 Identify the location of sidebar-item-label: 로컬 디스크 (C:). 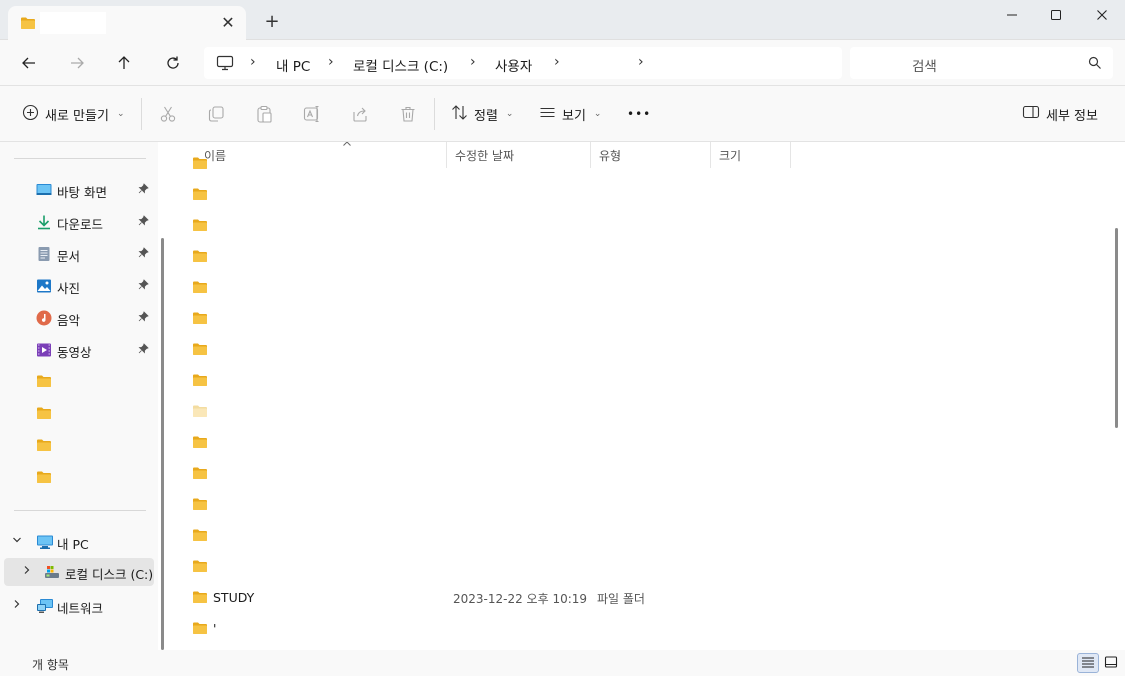
(109, 574).